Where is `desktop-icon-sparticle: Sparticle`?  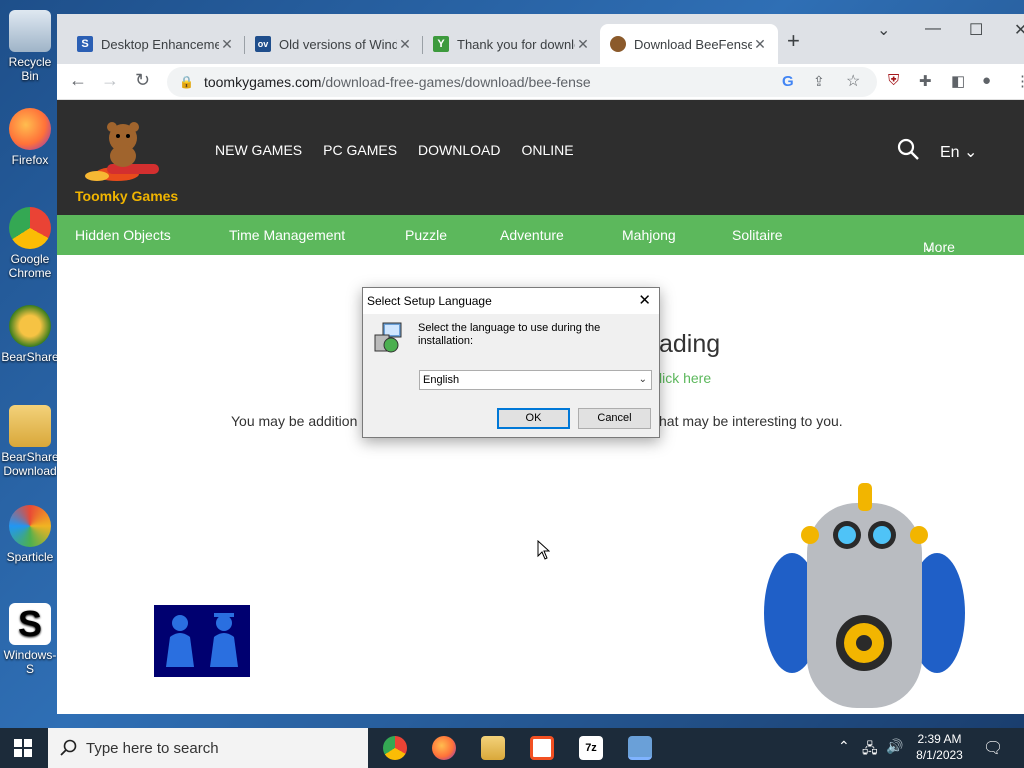 desktop-icon-sparticle: Sparticle is located at coordinates (30, 534).